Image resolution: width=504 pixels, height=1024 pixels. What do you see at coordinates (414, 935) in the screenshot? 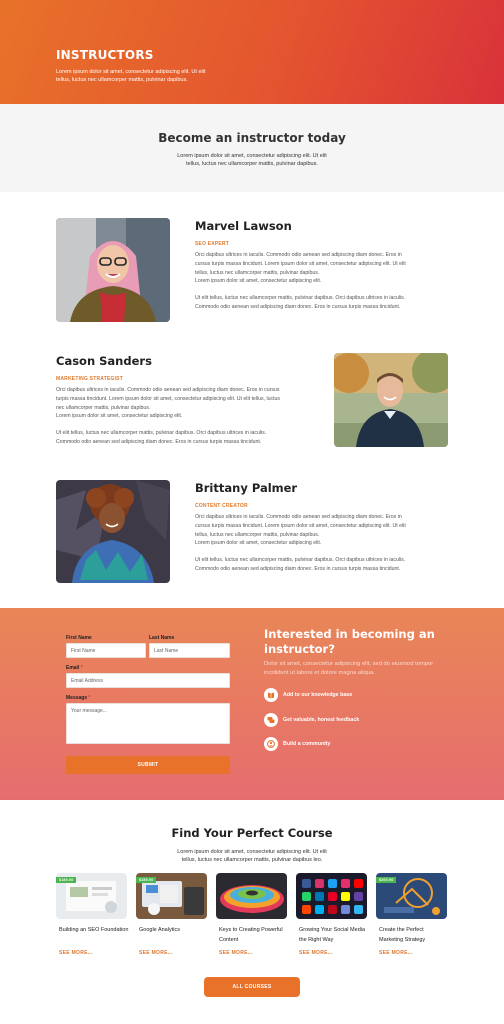
I see `course-title: Create the Perfect Marketing Strategy` at bounding box center [414, 935].